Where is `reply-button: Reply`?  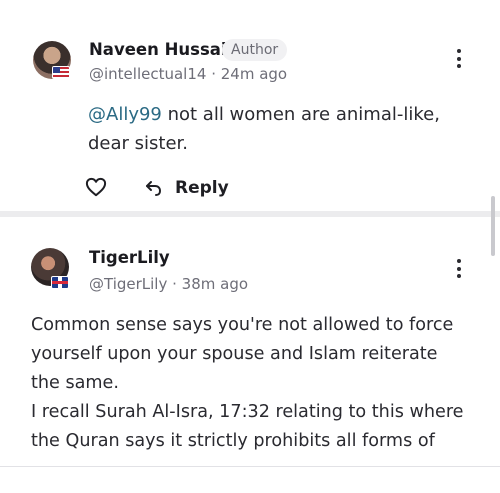
reply-button: Reply is located at coordinates (187, 188).